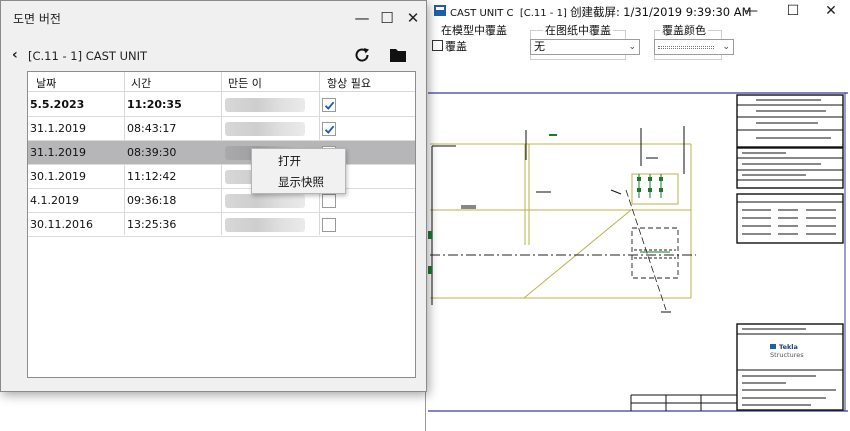  I want to click on tekla-logo-line2: Structures, so click(787, 355).